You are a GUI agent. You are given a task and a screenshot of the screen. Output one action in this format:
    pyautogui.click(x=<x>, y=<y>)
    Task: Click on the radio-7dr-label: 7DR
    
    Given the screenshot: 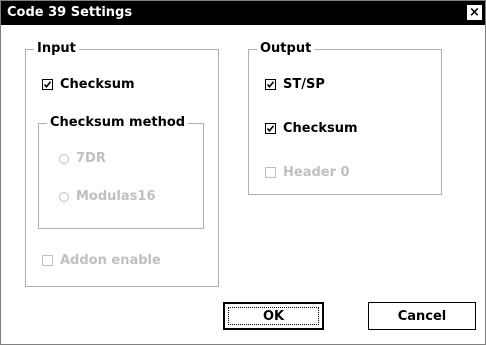 What is the action you would take?
    pyautogui.click(x=91, y=158)
    